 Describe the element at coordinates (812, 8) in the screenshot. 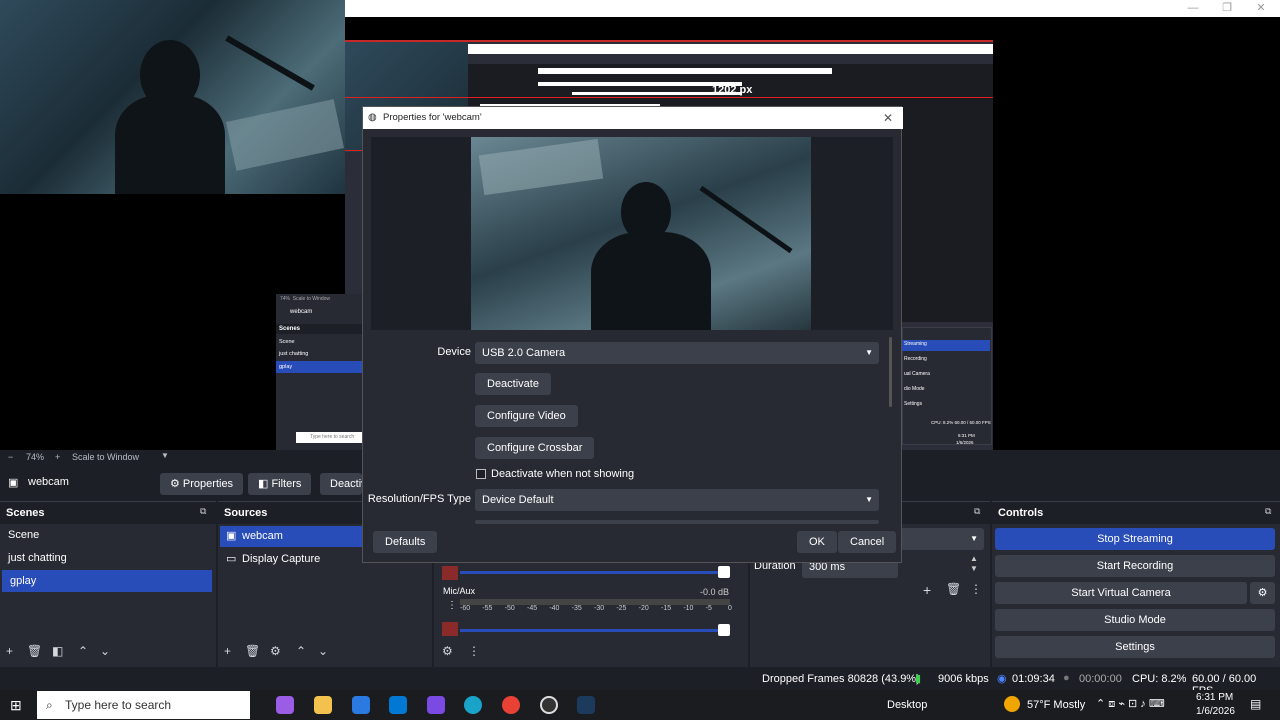

I see `obs-titlebar` at that location.